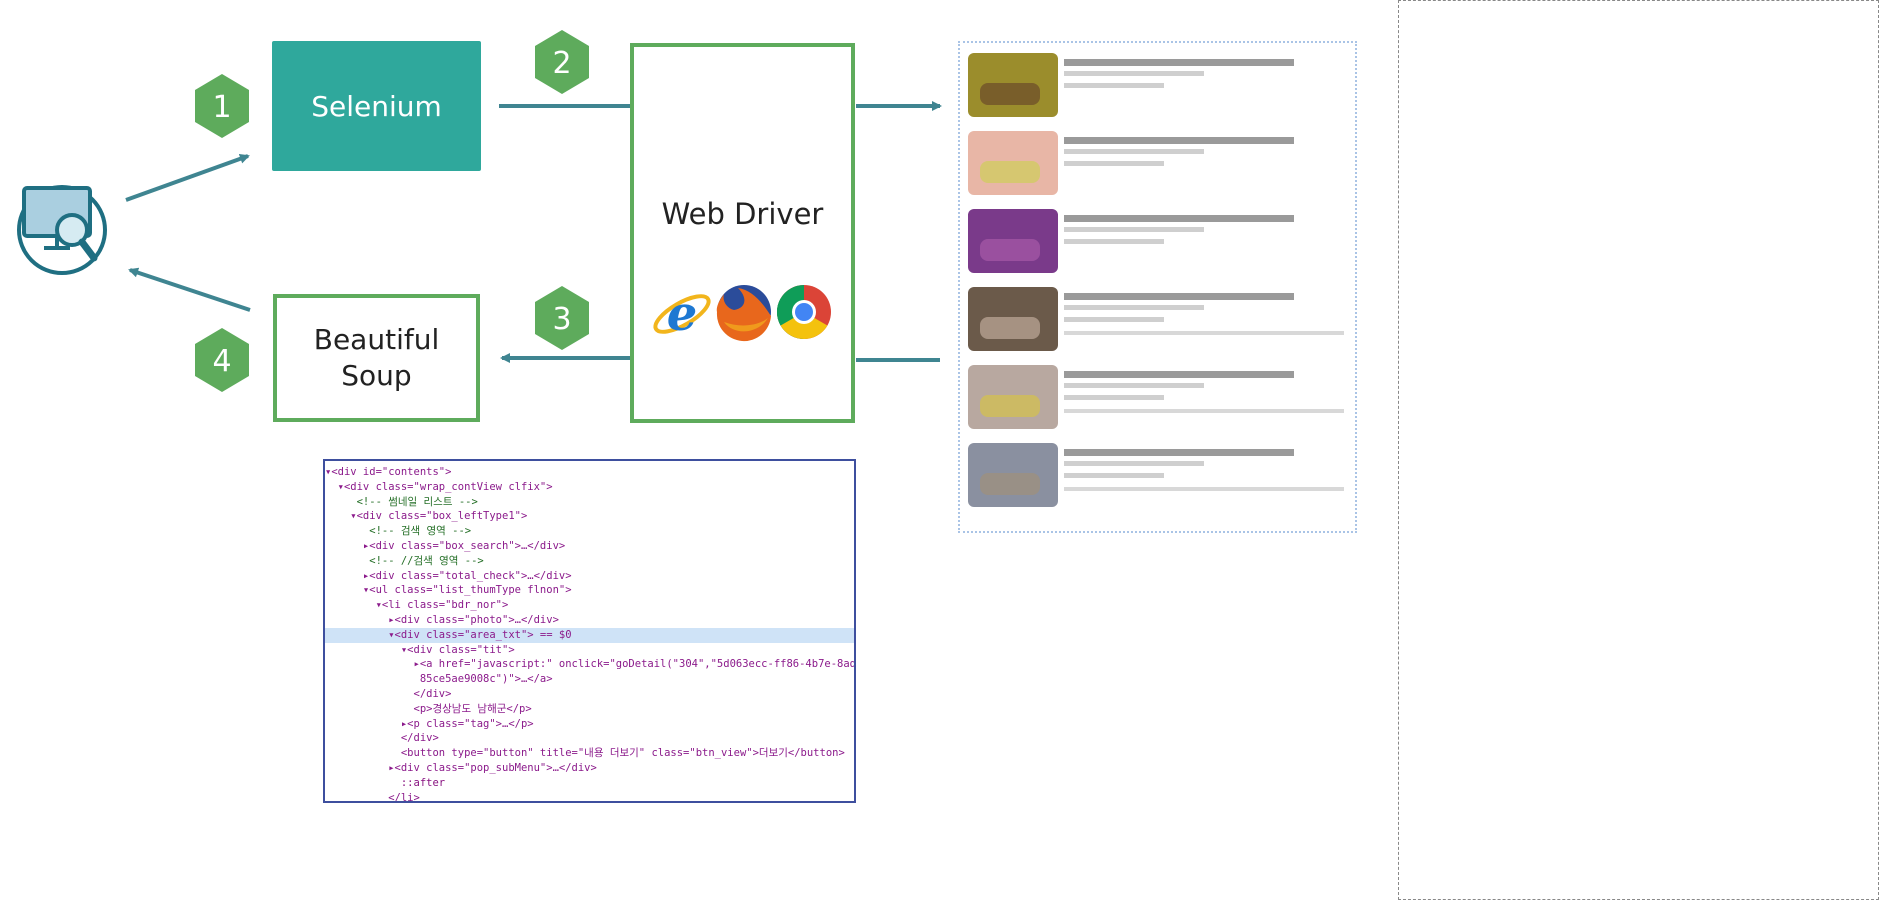 This screenshot has width=1880, height=901. What do you see at coordinates (429, 723) in the screenshot?
I see `code-line: ▸<p class="tag">…</p>` at bounding box center [429, 723].